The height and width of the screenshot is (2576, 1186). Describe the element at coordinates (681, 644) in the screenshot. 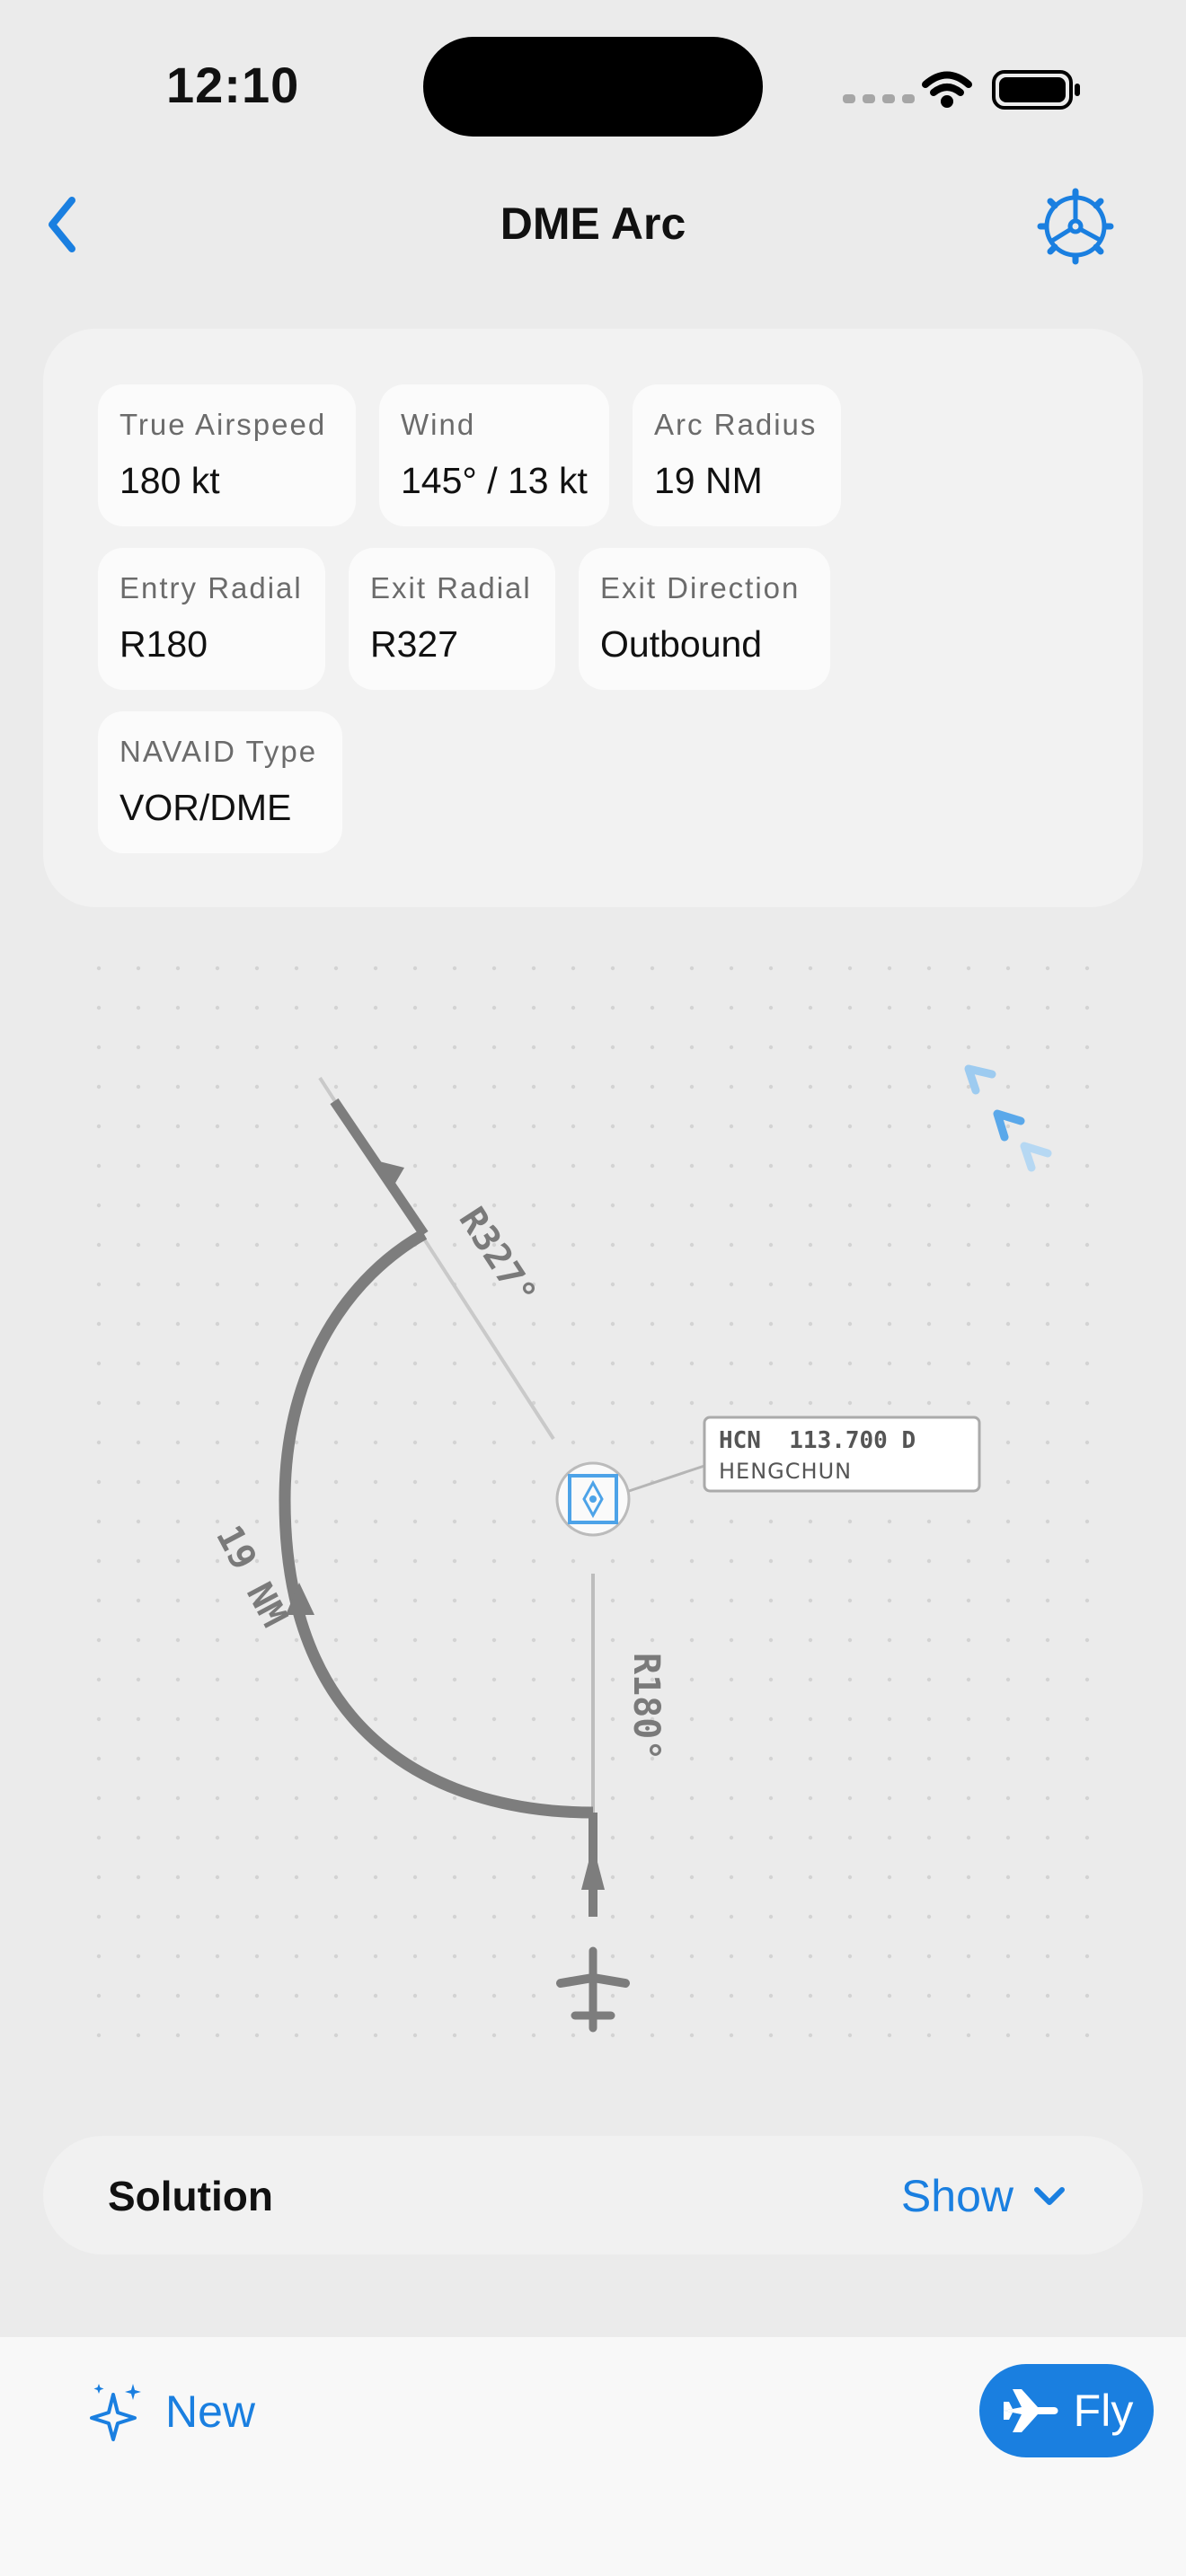

I see `param-value: Outbound` at that location.